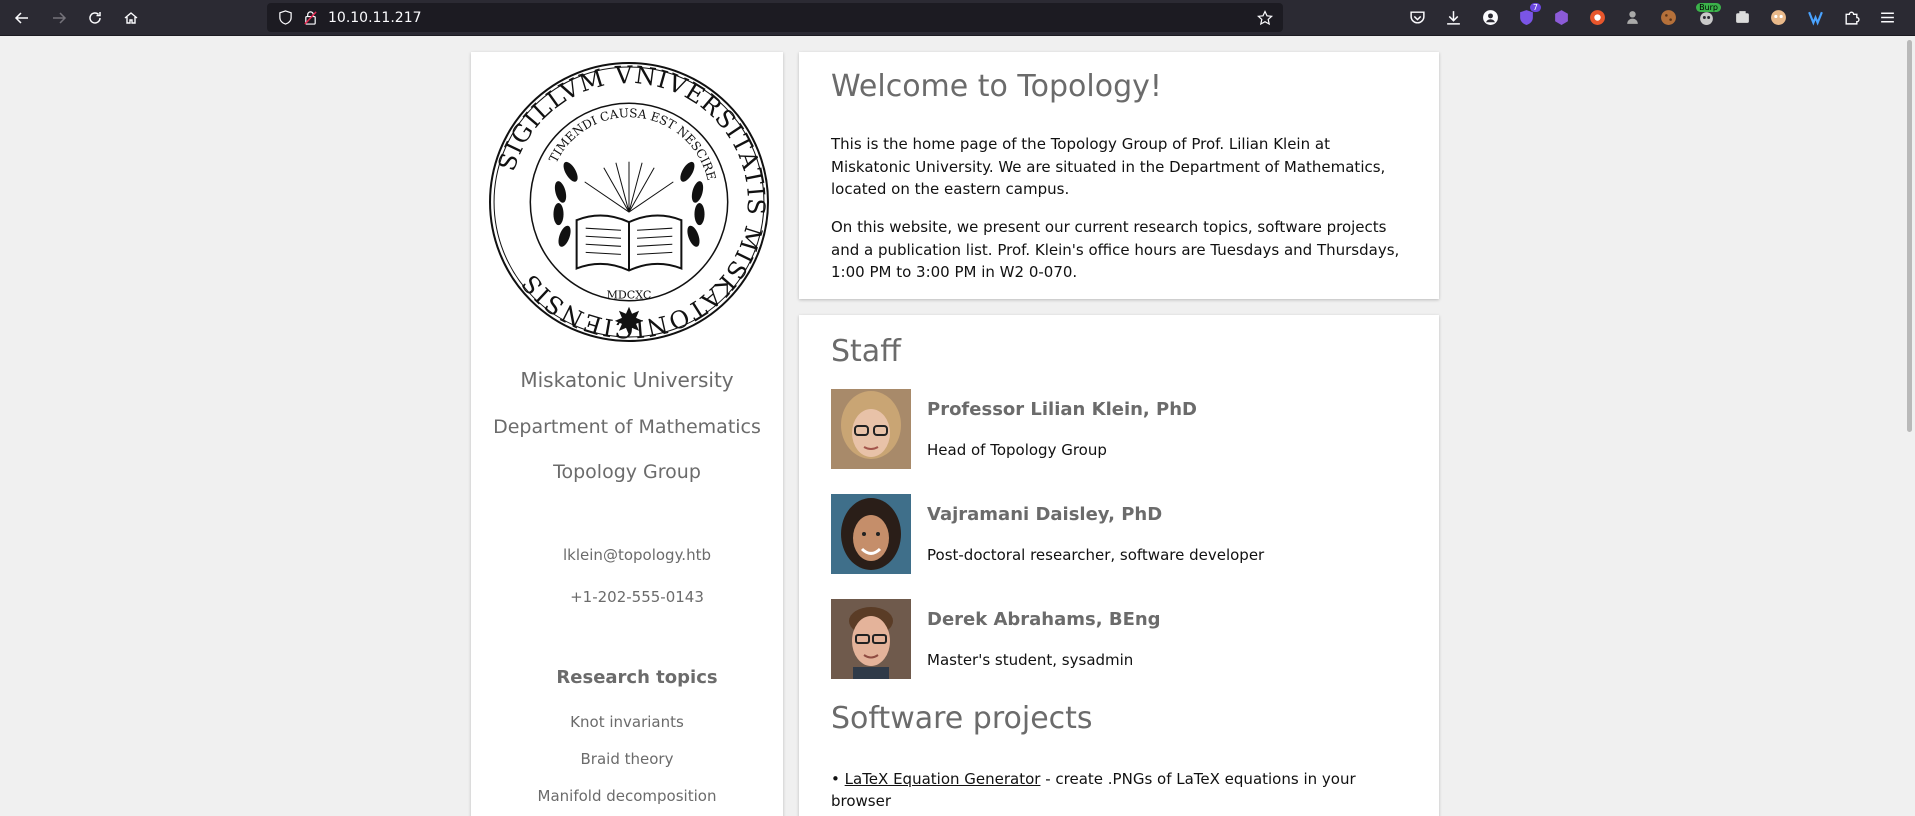 This screenshot has height=816, width=1915. Describe the element at coordinates (627, 380) in the screenshot. I see `university-name: Miskatonic University` at that location.